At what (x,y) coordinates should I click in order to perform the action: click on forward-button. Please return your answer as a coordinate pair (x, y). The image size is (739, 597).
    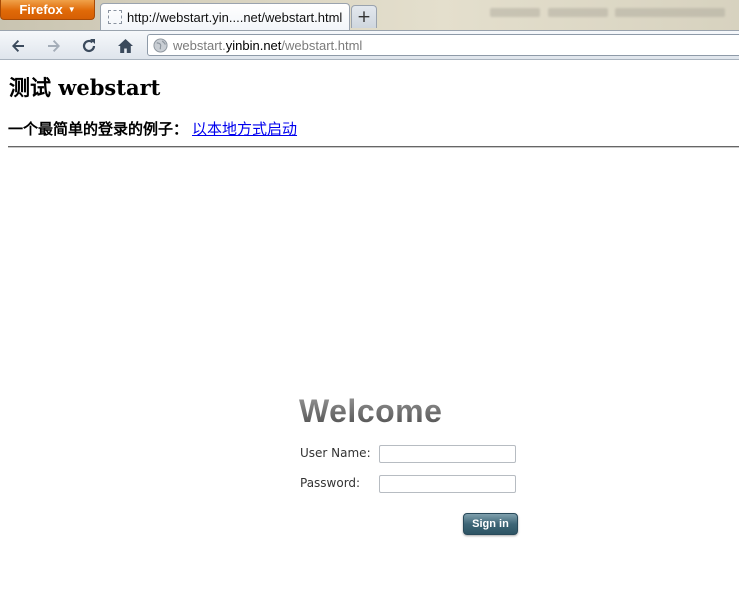
    Looking at the image, I should click on (54, 46).